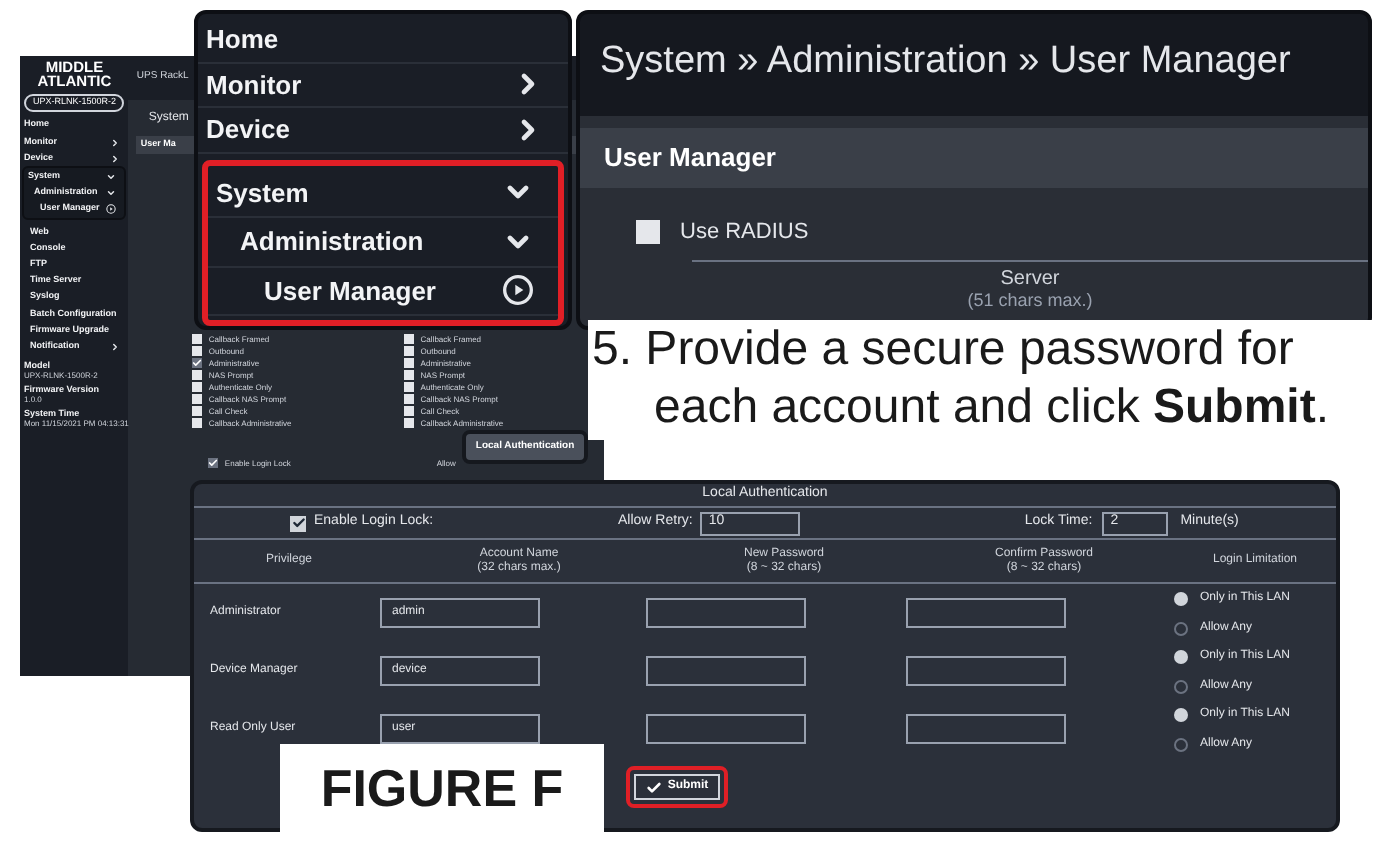 The image size is (1382, 844). Describe the element at coordinates (383, 291) in the screenshot. I see `nav-item: User Manager` at that location.